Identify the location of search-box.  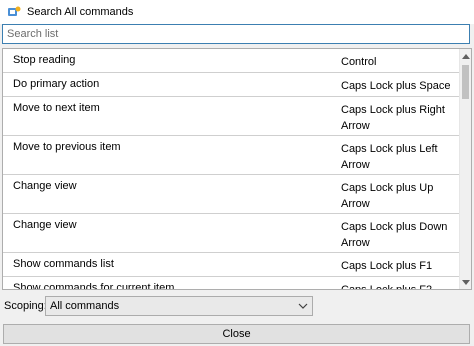
(236, 34).